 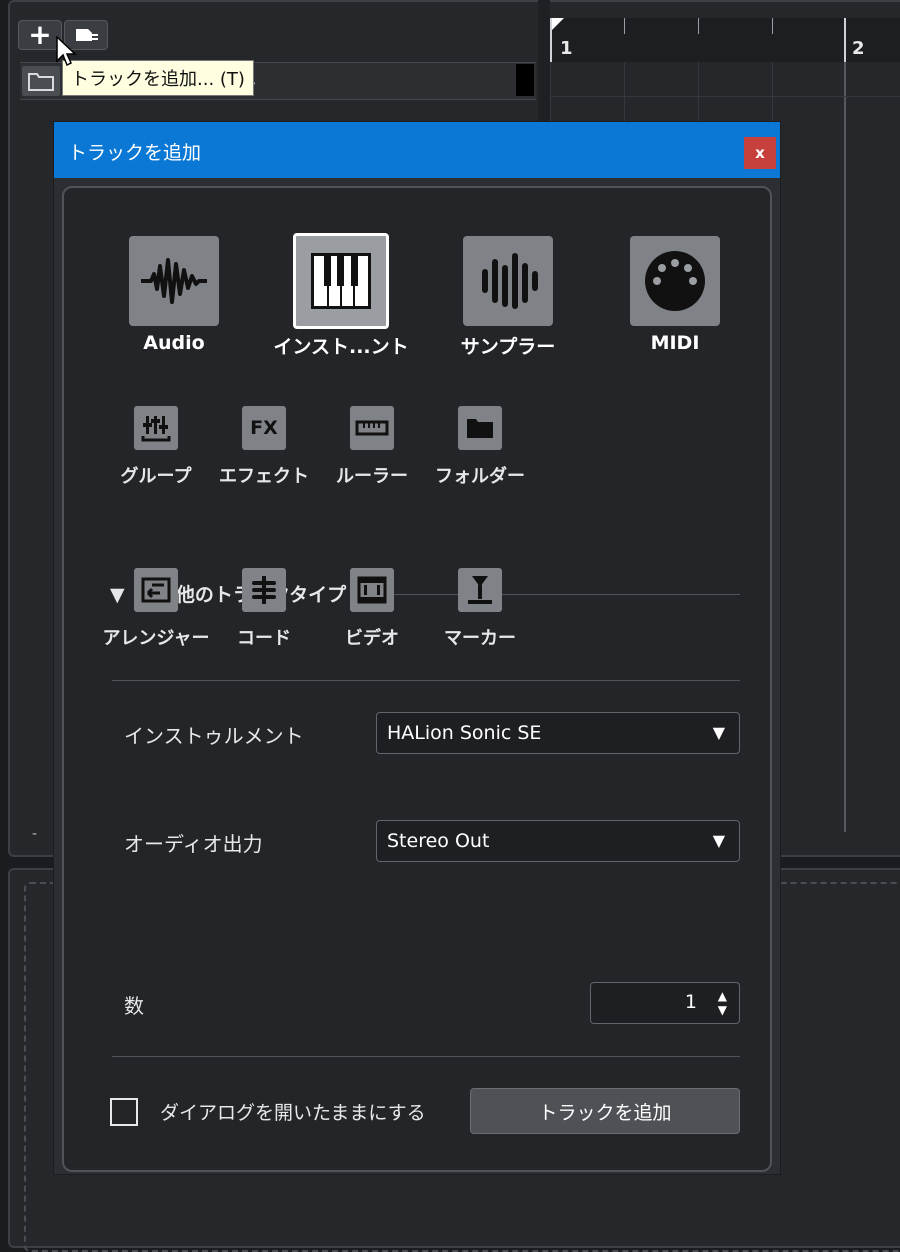 I want to click on add-track-button: トラックを追加, so click(x=605, y=1111).